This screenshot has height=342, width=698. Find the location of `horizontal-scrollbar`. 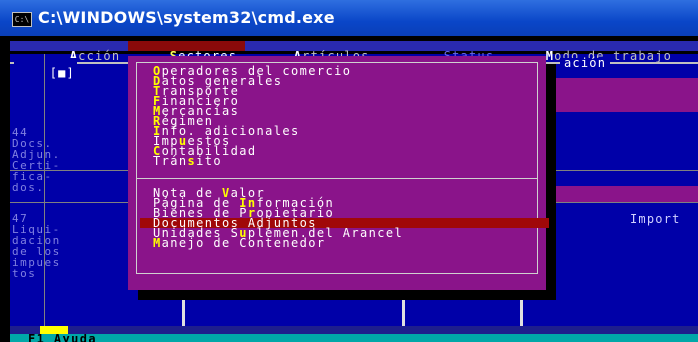

horizontal-scrollbar is located at coordinates (354, 330).